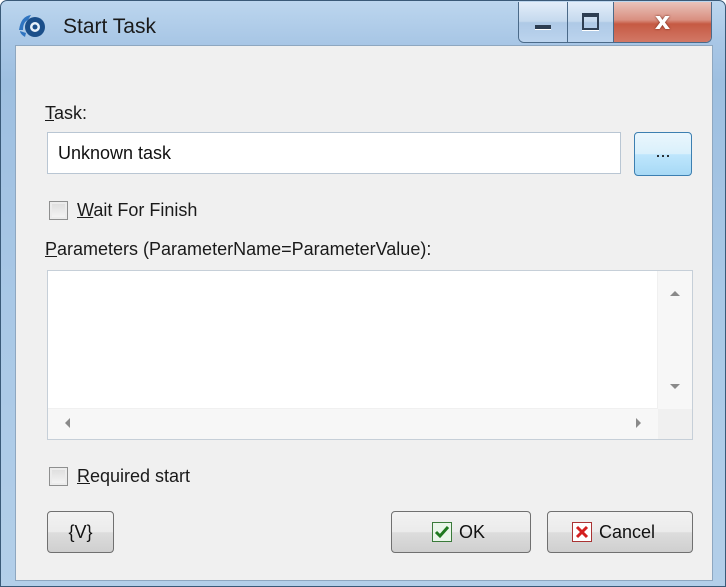 The width and height of the screenshot is (726, 587). I want to click on required-start-checkbox, so click(58, 476).